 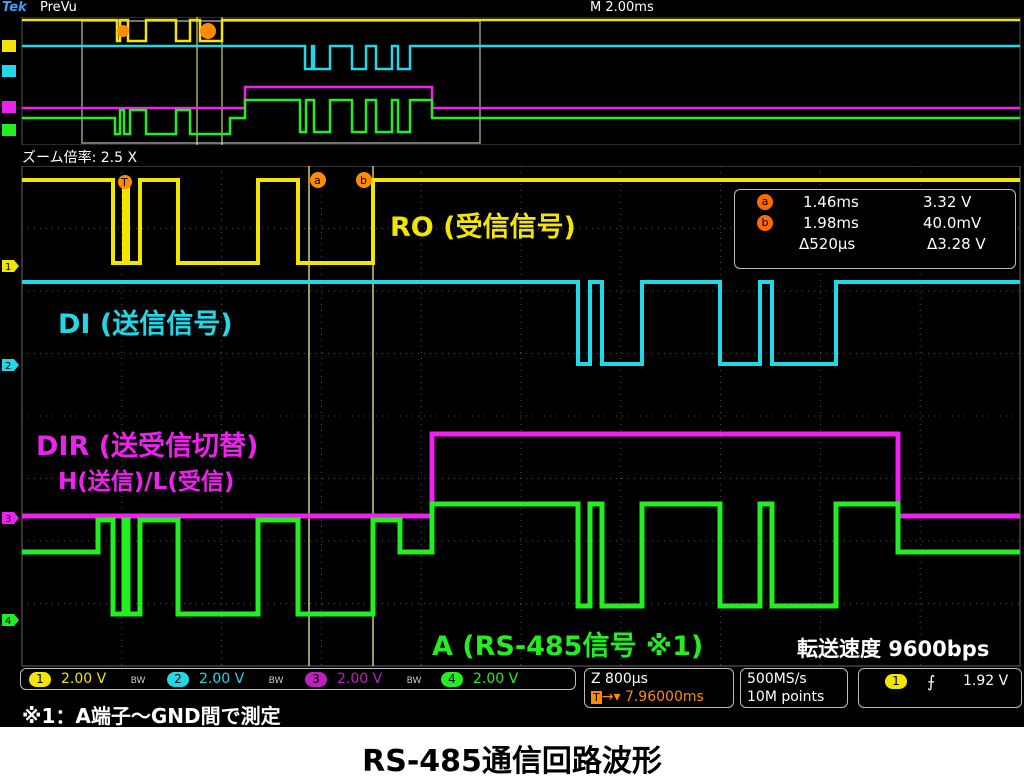 What do you see at coordinates (363, 180) in the screenshot?
I see `svg-text: b` at bounding box center [363, 180].